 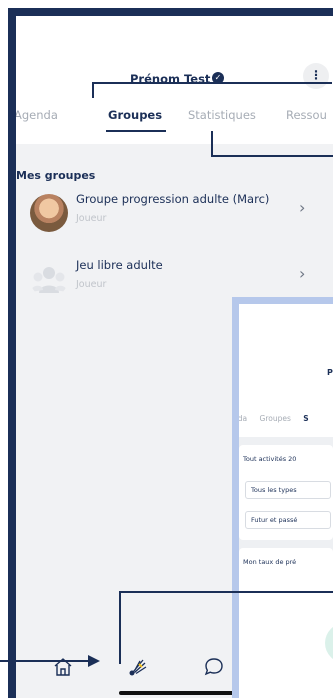 I want to click on annotation-arrow-line, so click(x=45, y=661).